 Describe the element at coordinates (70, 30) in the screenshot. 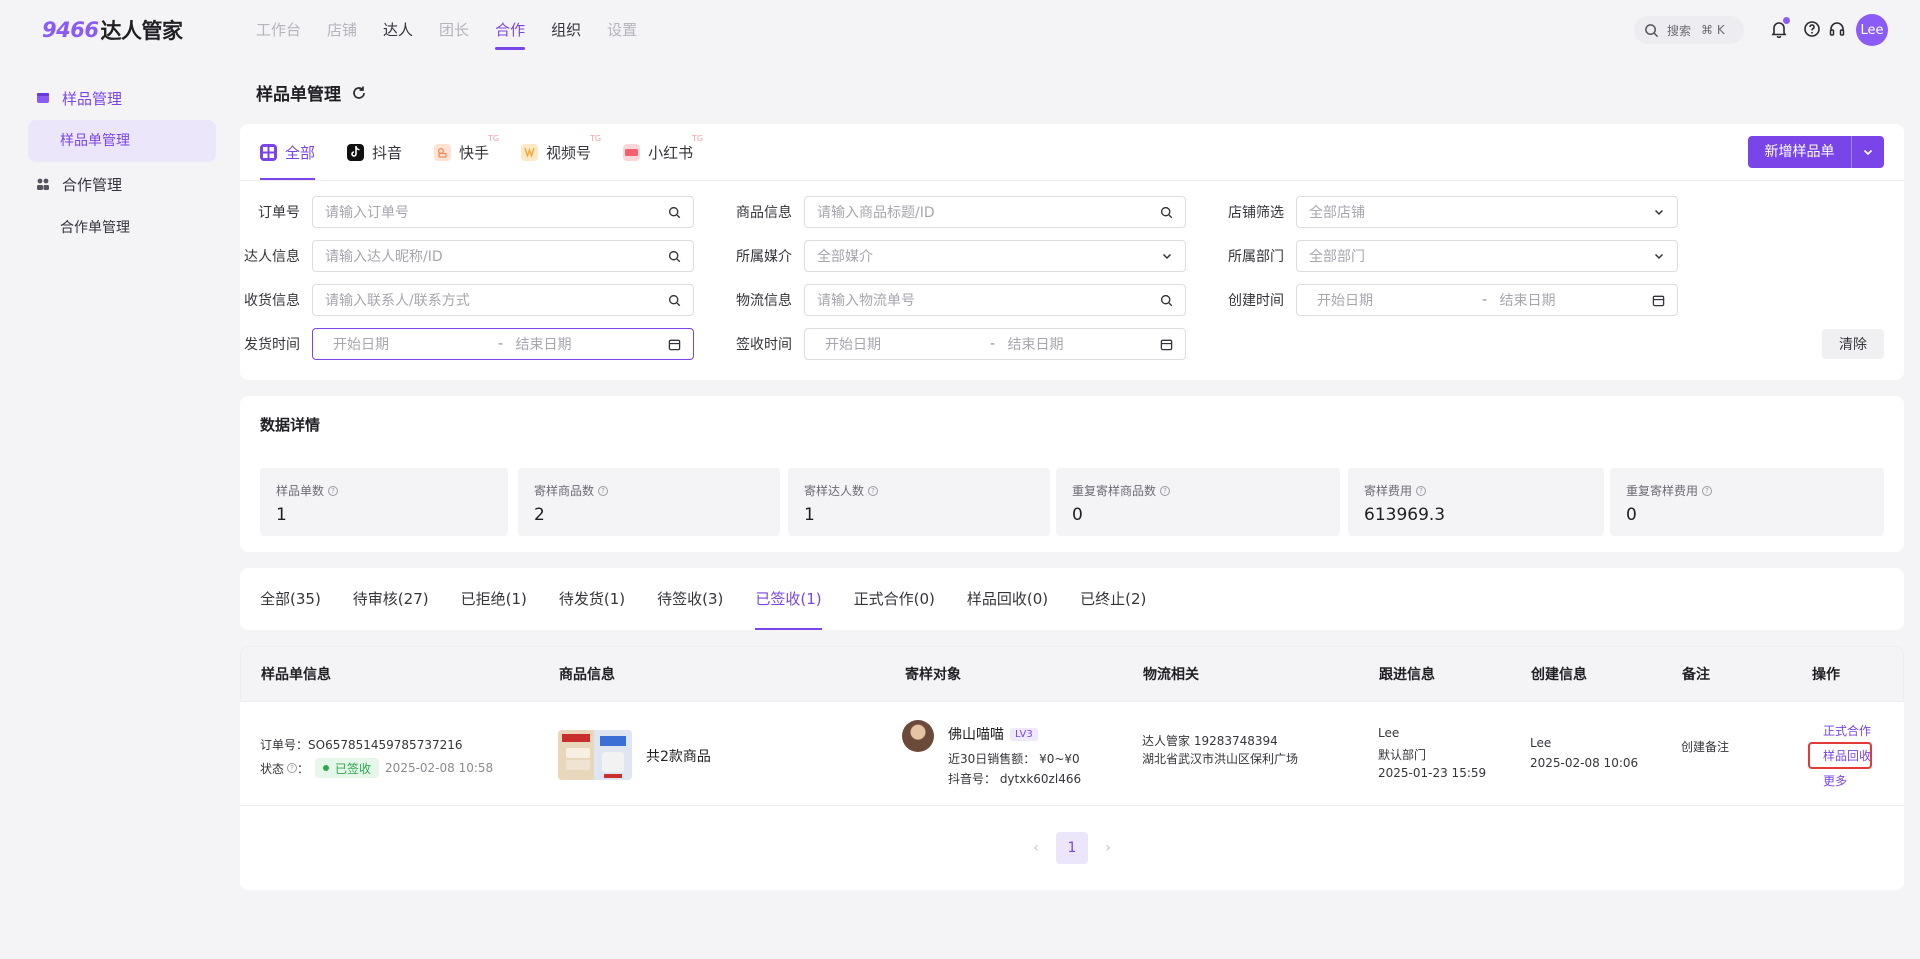

I see `logo-number: 9466` at that location.